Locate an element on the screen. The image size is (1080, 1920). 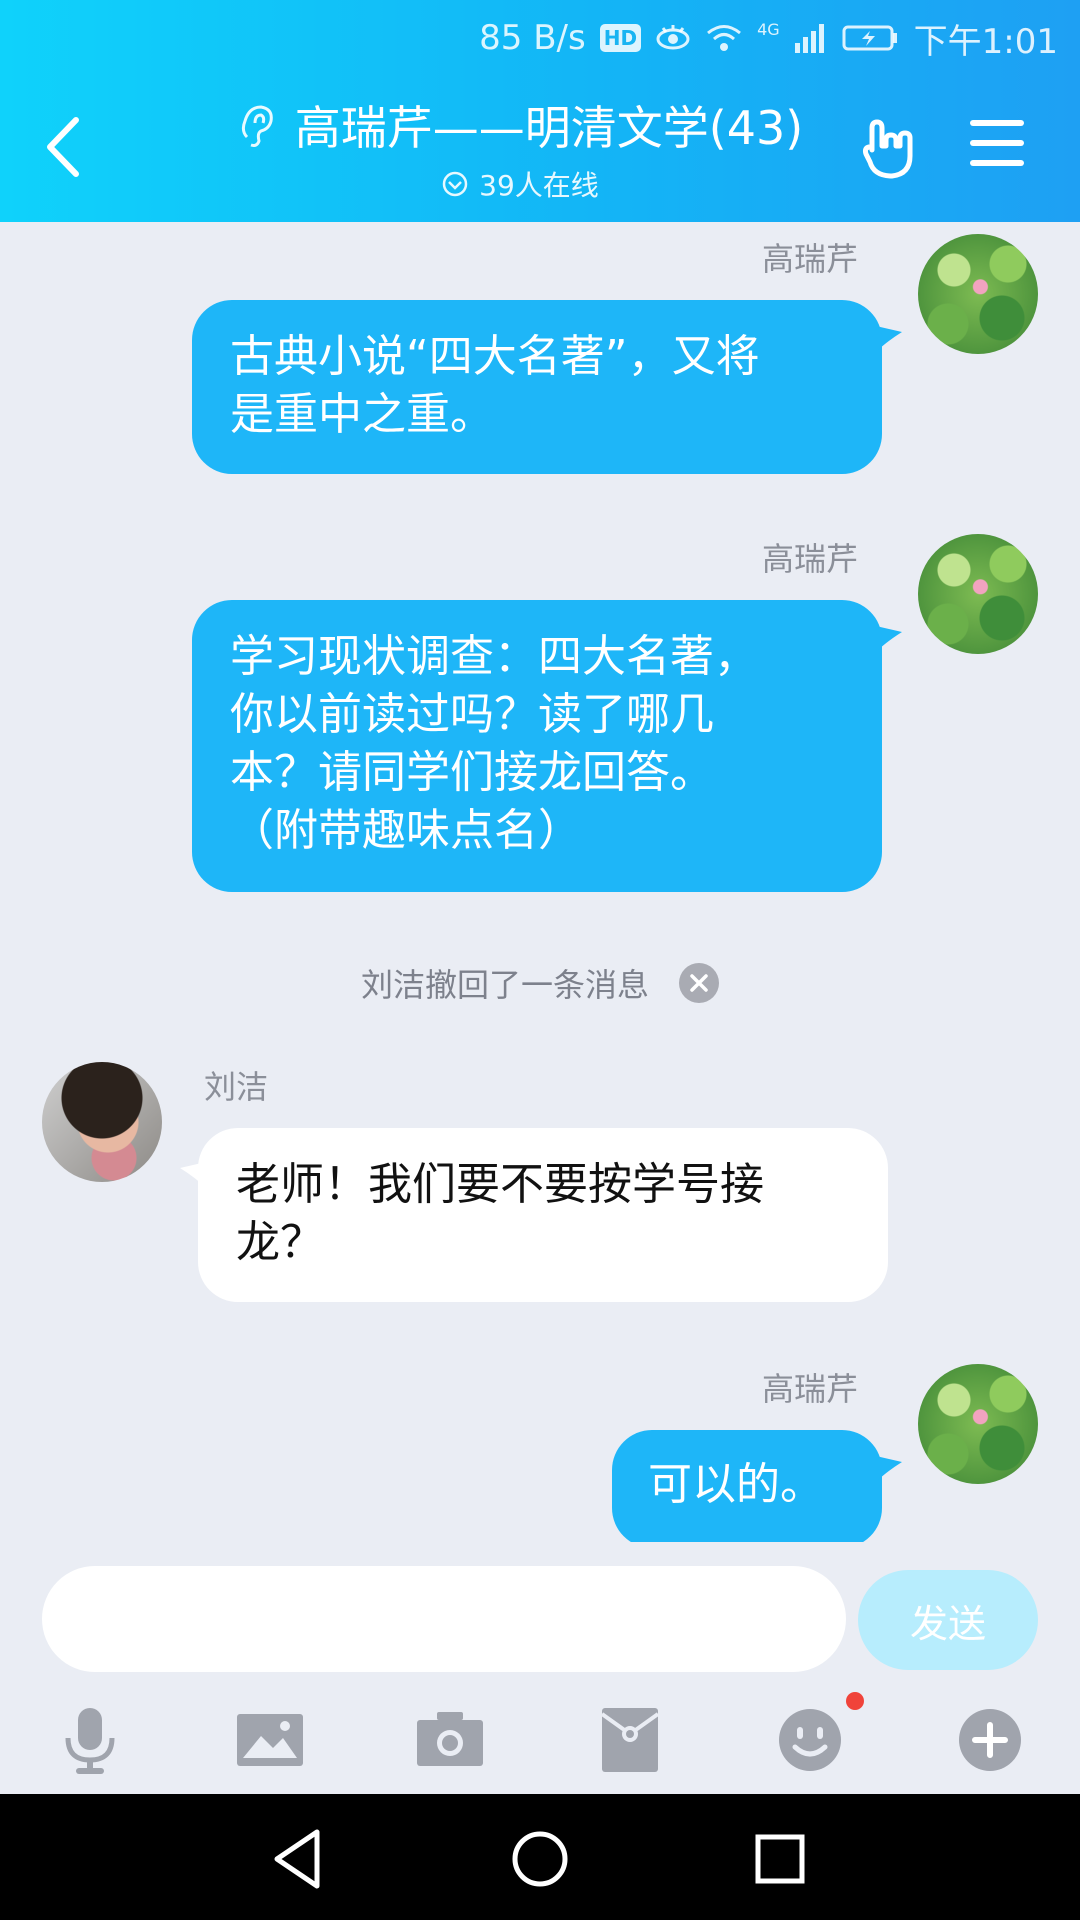
plus-icon is located at coordinates (990, 1740).